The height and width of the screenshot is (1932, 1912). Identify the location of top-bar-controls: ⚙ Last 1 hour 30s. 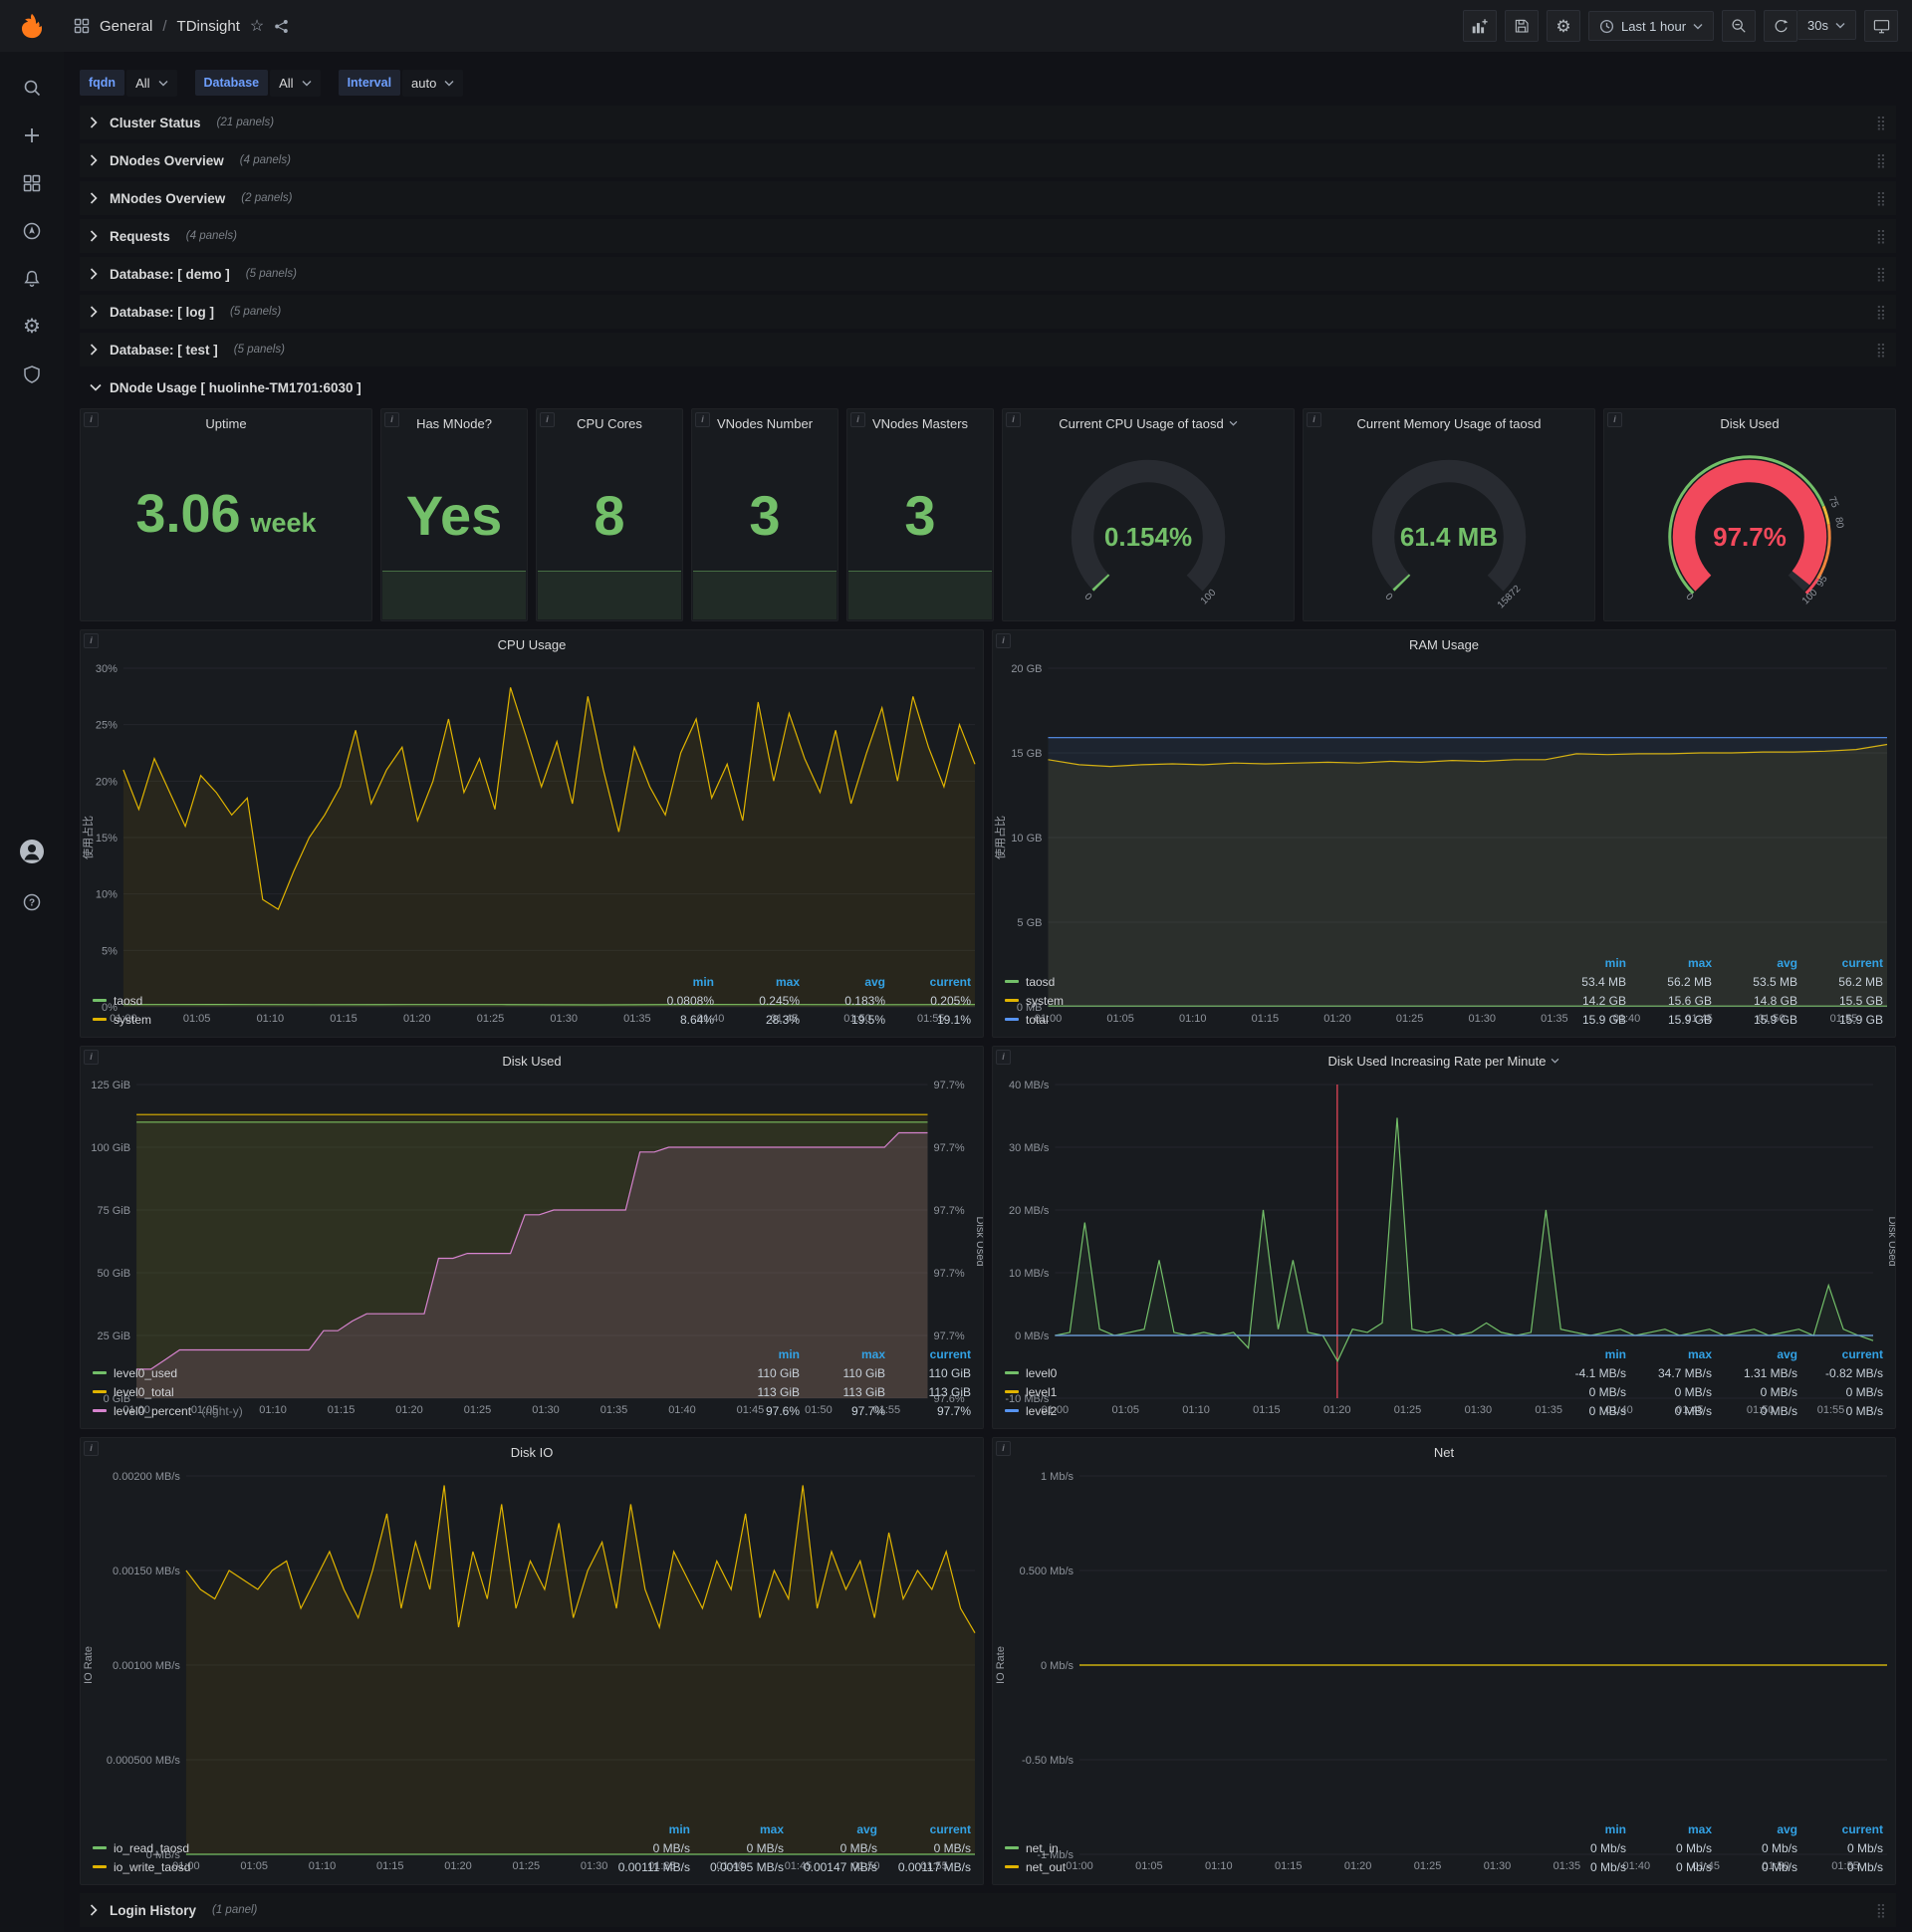
(1680, 26).